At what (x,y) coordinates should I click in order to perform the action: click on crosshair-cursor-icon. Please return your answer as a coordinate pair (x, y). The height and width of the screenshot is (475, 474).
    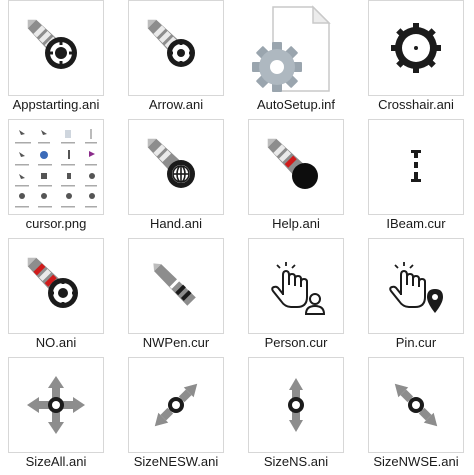
    Looking at the image, I should click on (416, 48).